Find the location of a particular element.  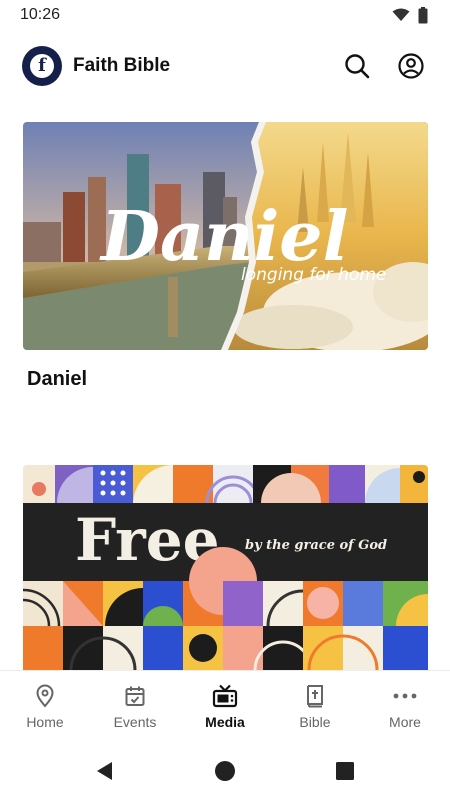

logo-mark: f is located at coordinates (42, 66).